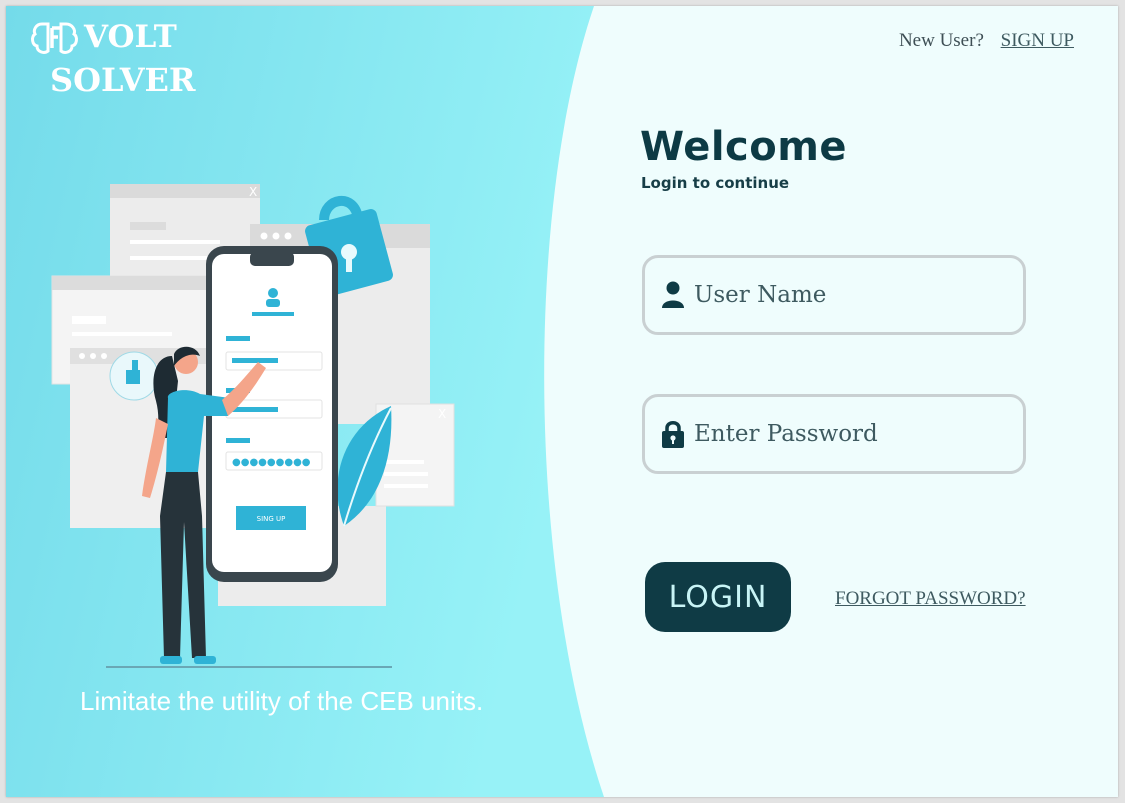 The width and height of the screenshot is (1125, 803). I want to click on brain-icon, so click(54, 38).